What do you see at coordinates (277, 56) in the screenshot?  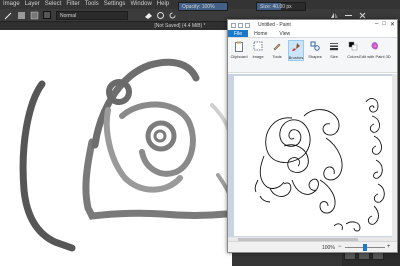 I see `ribbon-tools-label: Tools` at bounding box center [277, 56].